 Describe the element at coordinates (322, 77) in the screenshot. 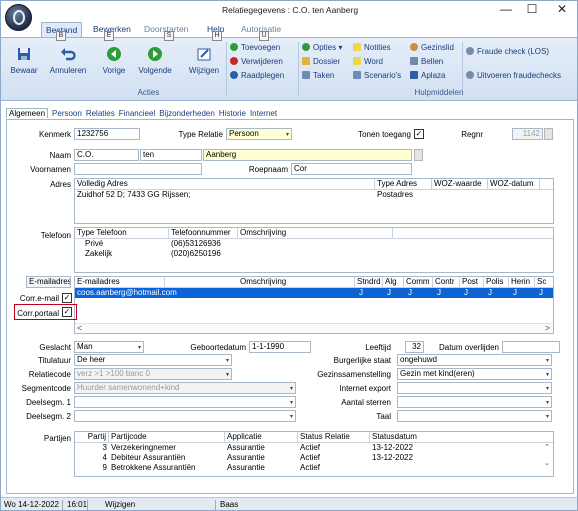

I see `taken-button: Taken` at that location.